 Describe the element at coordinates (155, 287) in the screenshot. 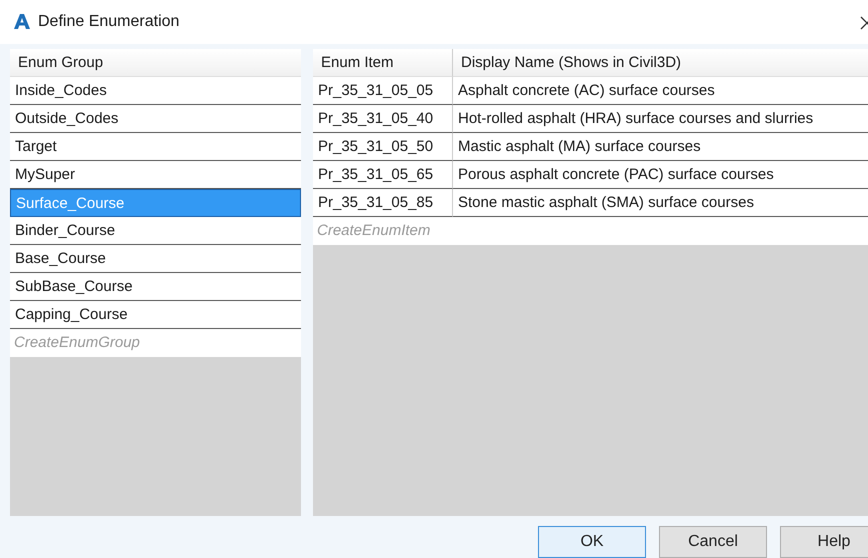

I see `list-item: SubBase_Course` at that location.